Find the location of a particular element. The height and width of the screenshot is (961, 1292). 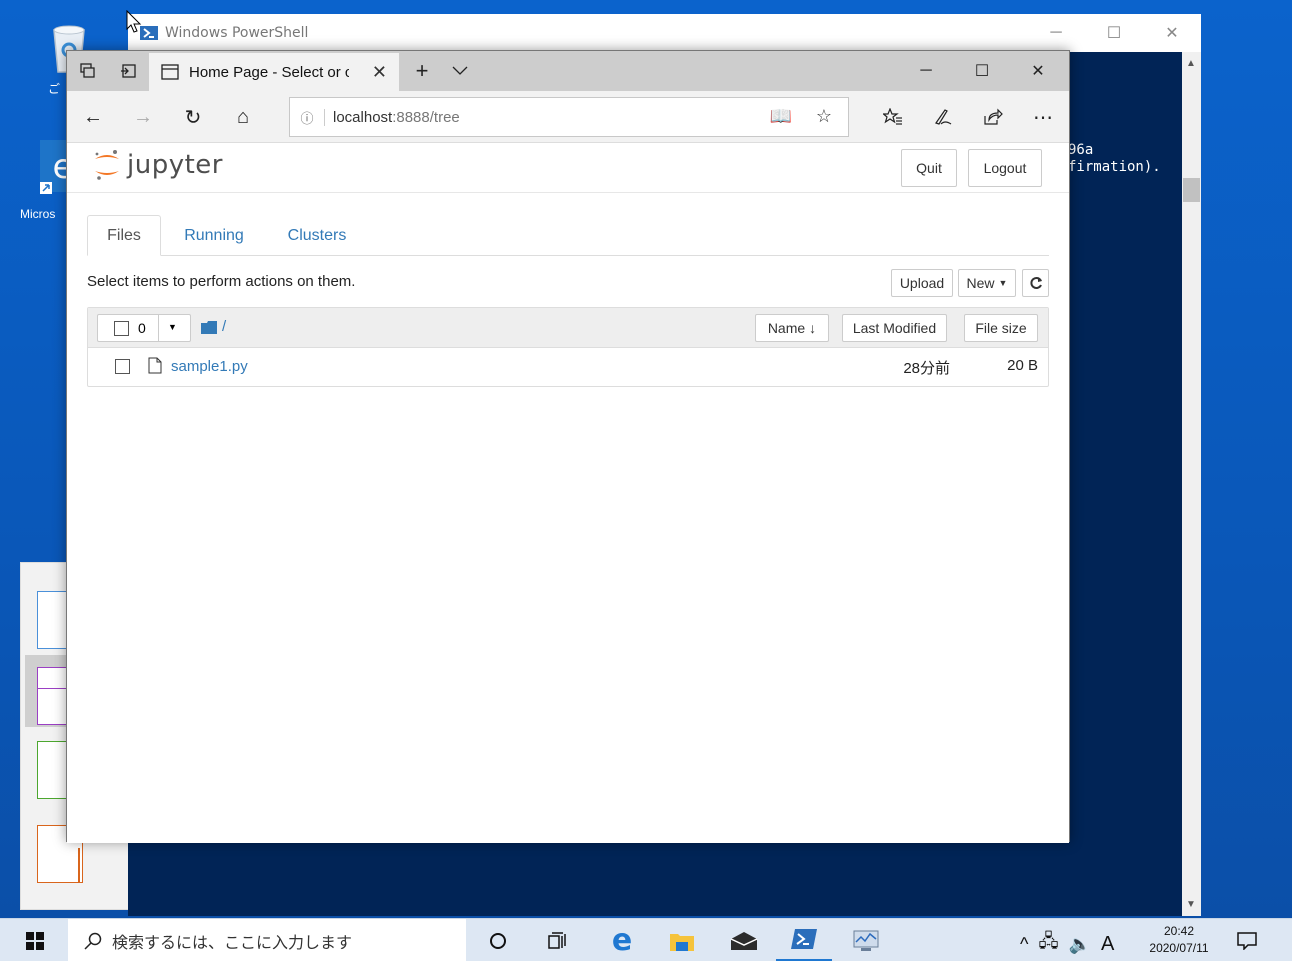

forward-button: → is located at coordinates (143, 117).